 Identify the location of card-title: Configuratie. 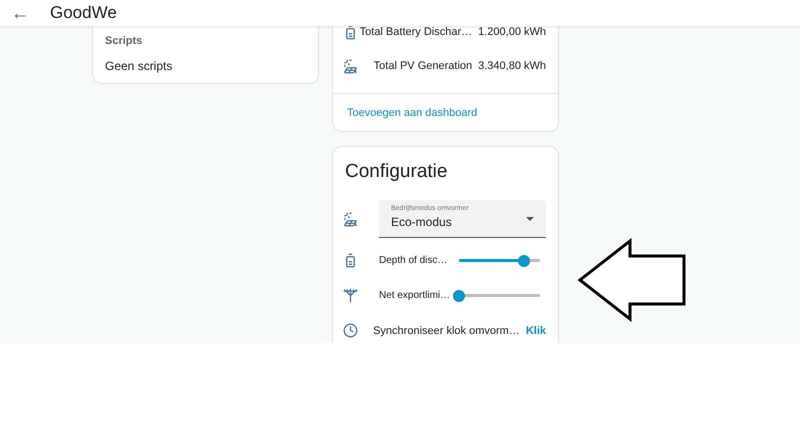
(396, 172).